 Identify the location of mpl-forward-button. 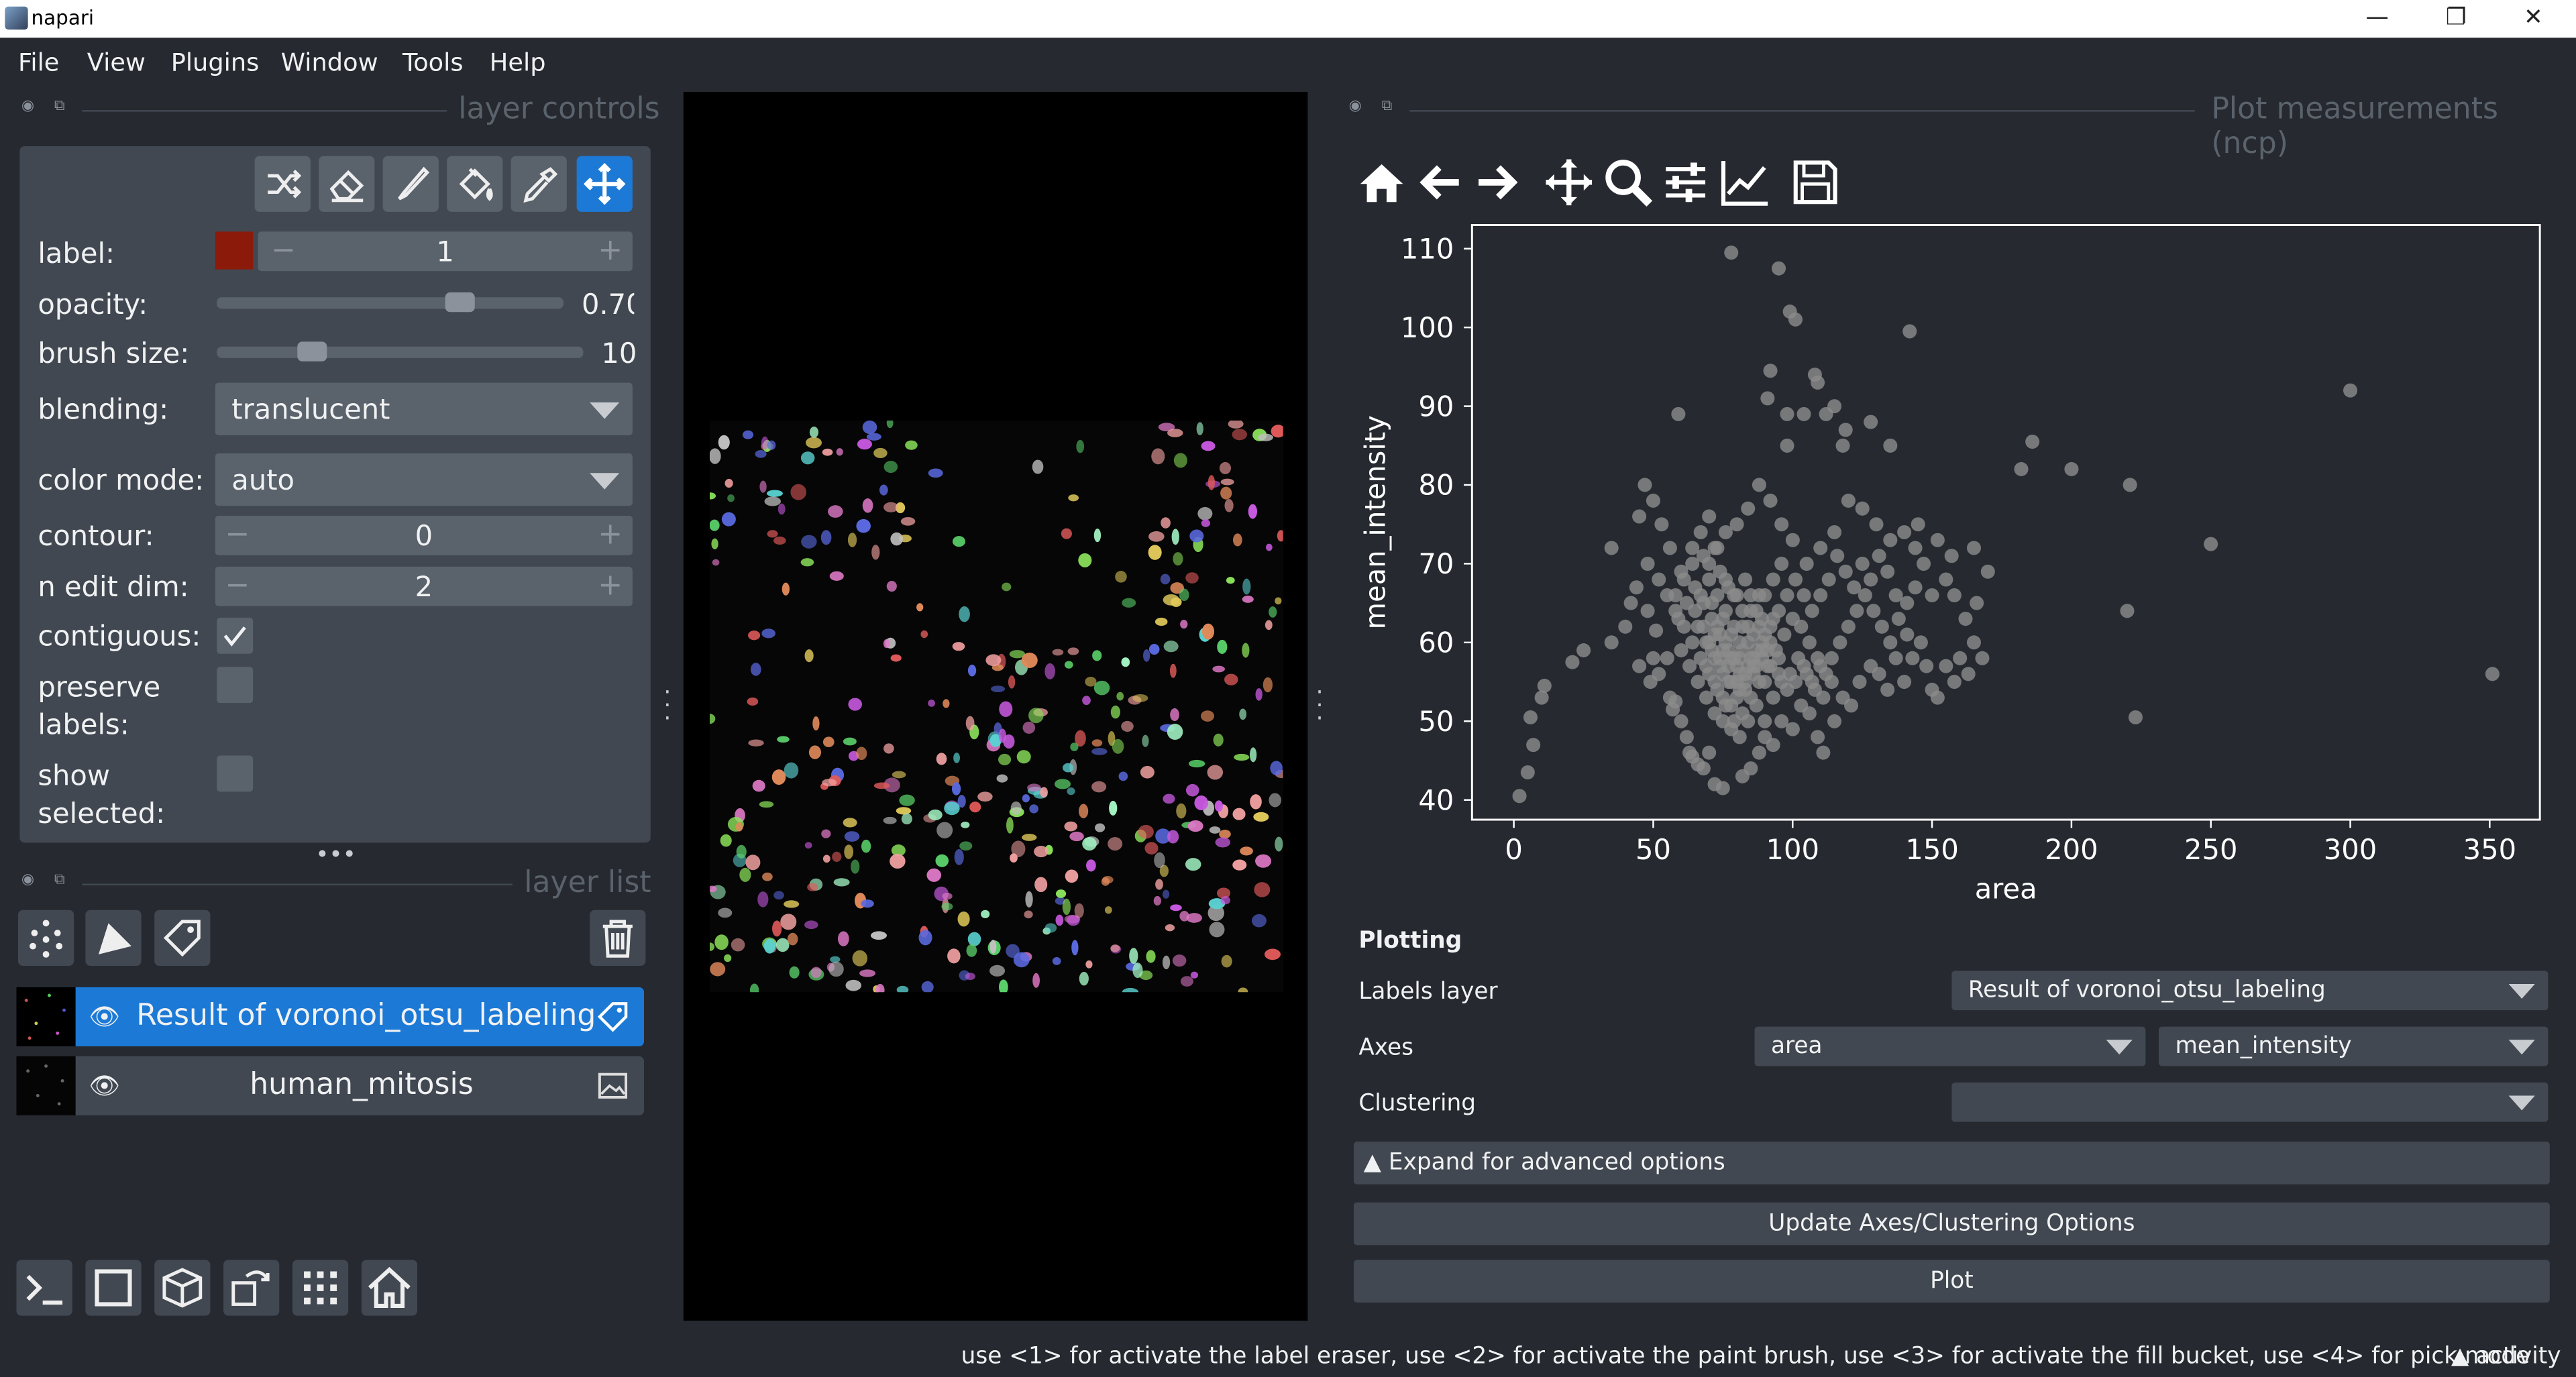
(1496, 182).